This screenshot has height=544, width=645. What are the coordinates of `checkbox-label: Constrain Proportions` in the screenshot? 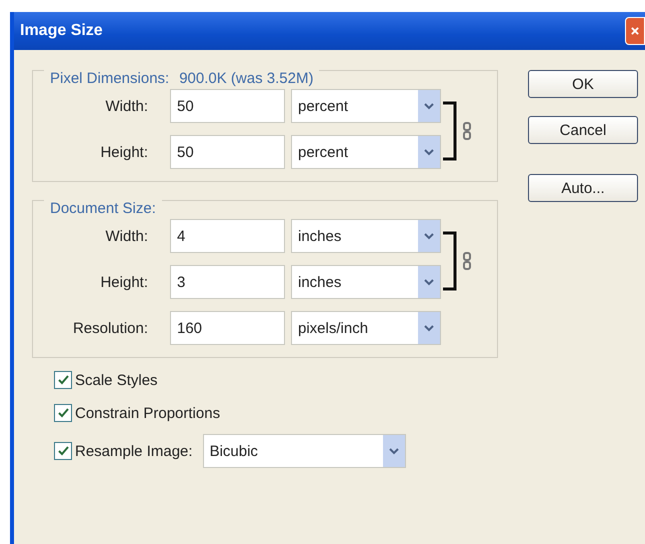 It's located at (147, 413).